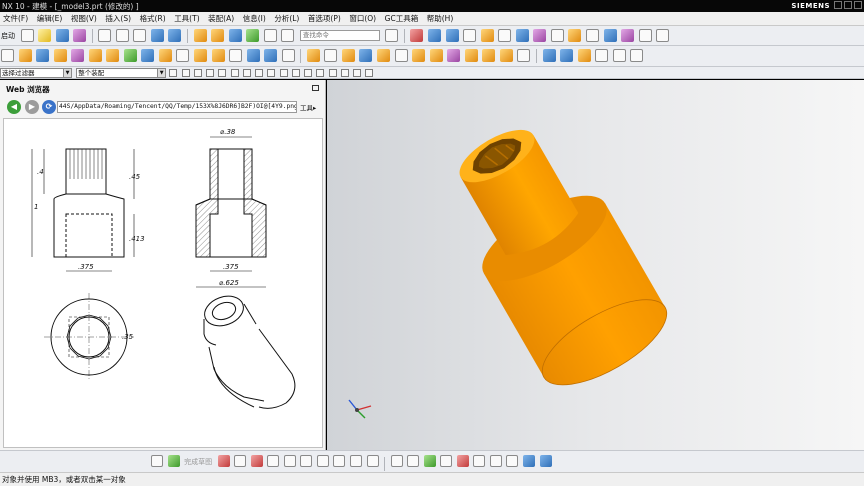 The image size is (864, 486). I want to click on snap-circle-icon, so click(308, 73).